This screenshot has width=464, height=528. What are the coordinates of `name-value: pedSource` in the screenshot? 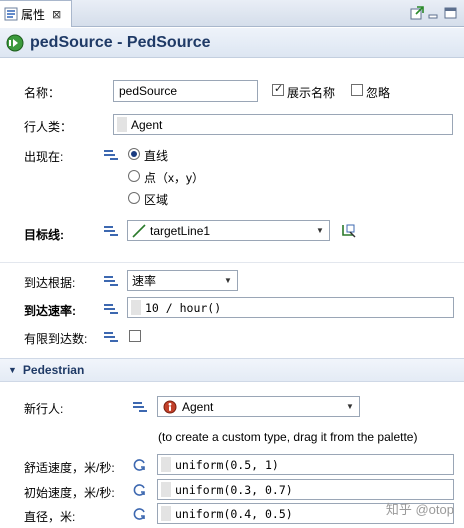 It's located at (148, 91).